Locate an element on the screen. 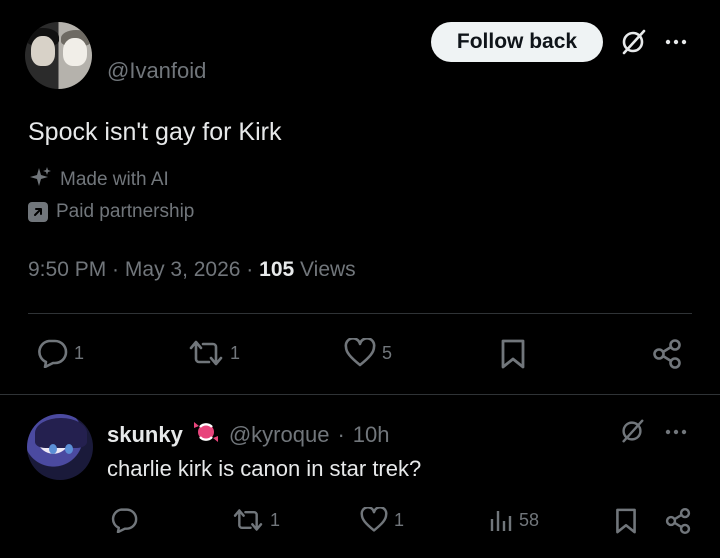 The width and height of the screenshot is (720, 558). arrow-up-right-icon is located at coordinates (38, 212).